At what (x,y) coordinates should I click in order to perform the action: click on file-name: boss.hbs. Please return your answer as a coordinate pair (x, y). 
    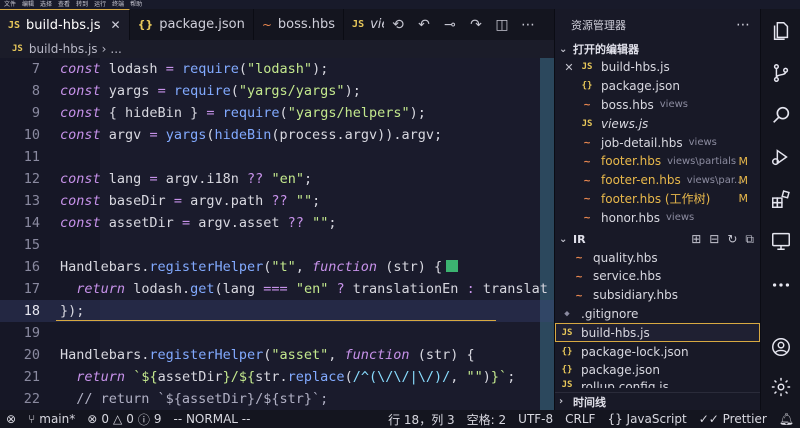
    Looking at the image, I should click on (627, 104).